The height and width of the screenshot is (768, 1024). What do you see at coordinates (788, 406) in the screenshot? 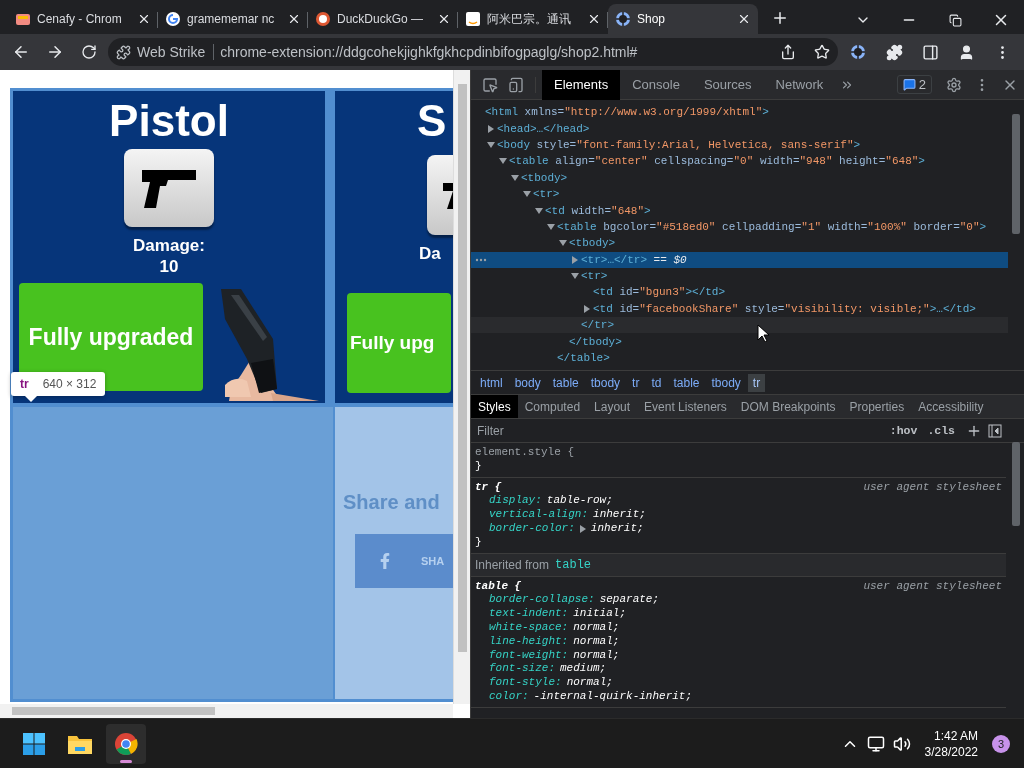
I see `sidebar-tab: DOM Breakpoints` at bounding box center [788, 406].